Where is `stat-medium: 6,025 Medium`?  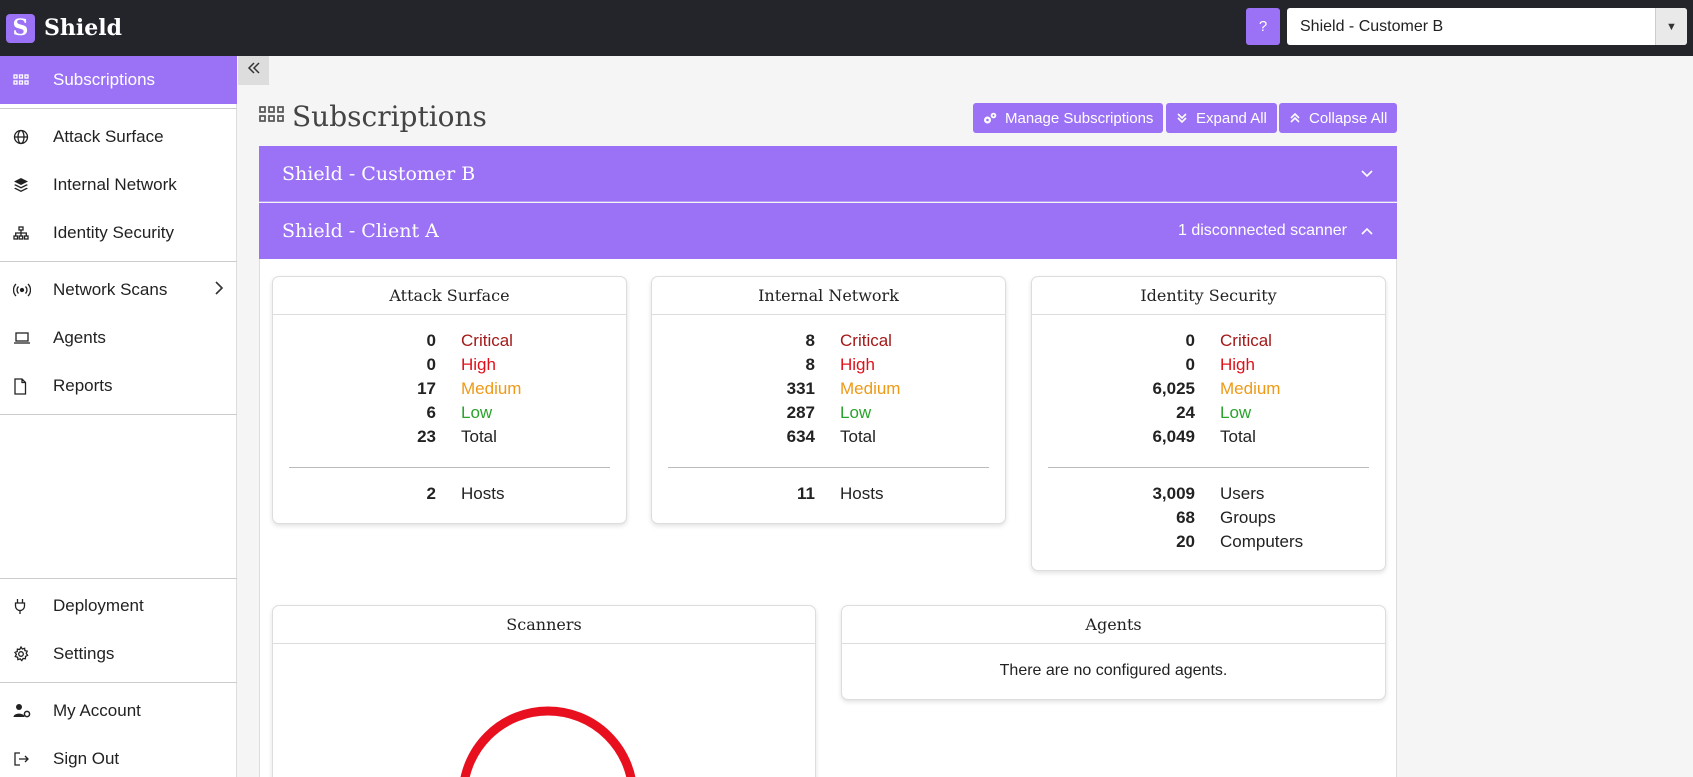
stat-medium: 6,025 Medium is located at coordinates (1208, 391).